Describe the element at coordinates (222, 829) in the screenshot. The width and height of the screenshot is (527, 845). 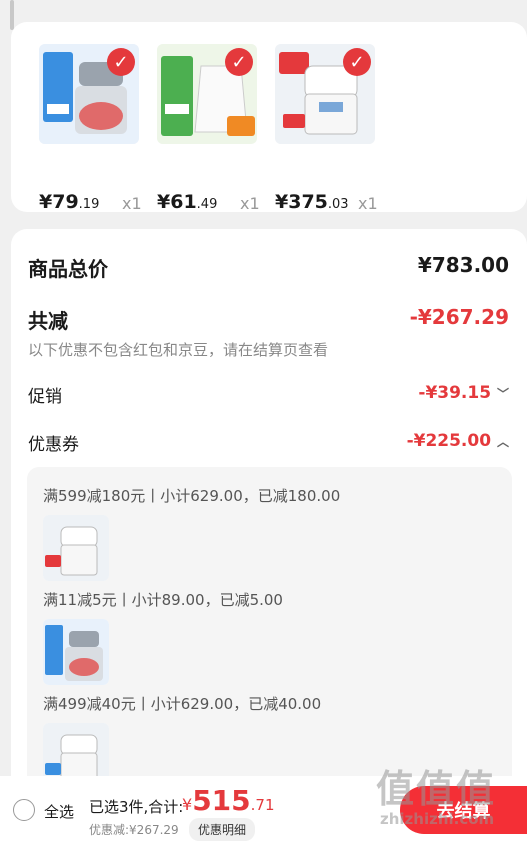
I see `discount-detail-button: 优惠明细` at that location.